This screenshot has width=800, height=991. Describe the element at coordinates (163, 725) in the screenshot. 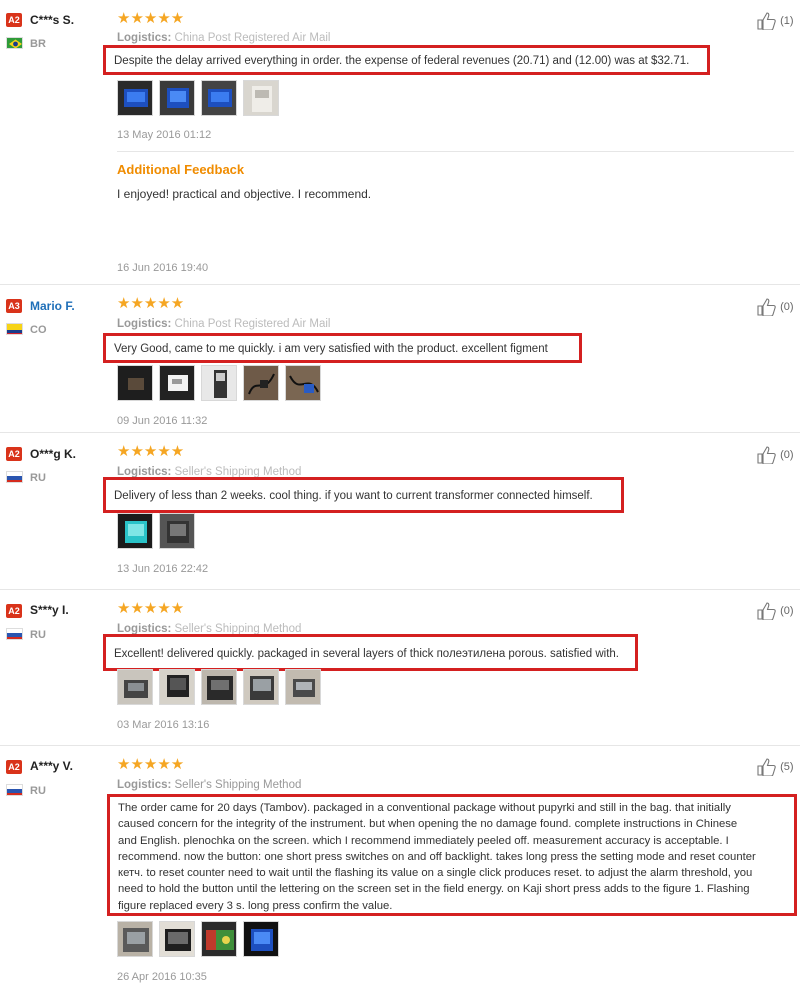

I see `review-date: 03 Mar 2016 13:16` at that location.